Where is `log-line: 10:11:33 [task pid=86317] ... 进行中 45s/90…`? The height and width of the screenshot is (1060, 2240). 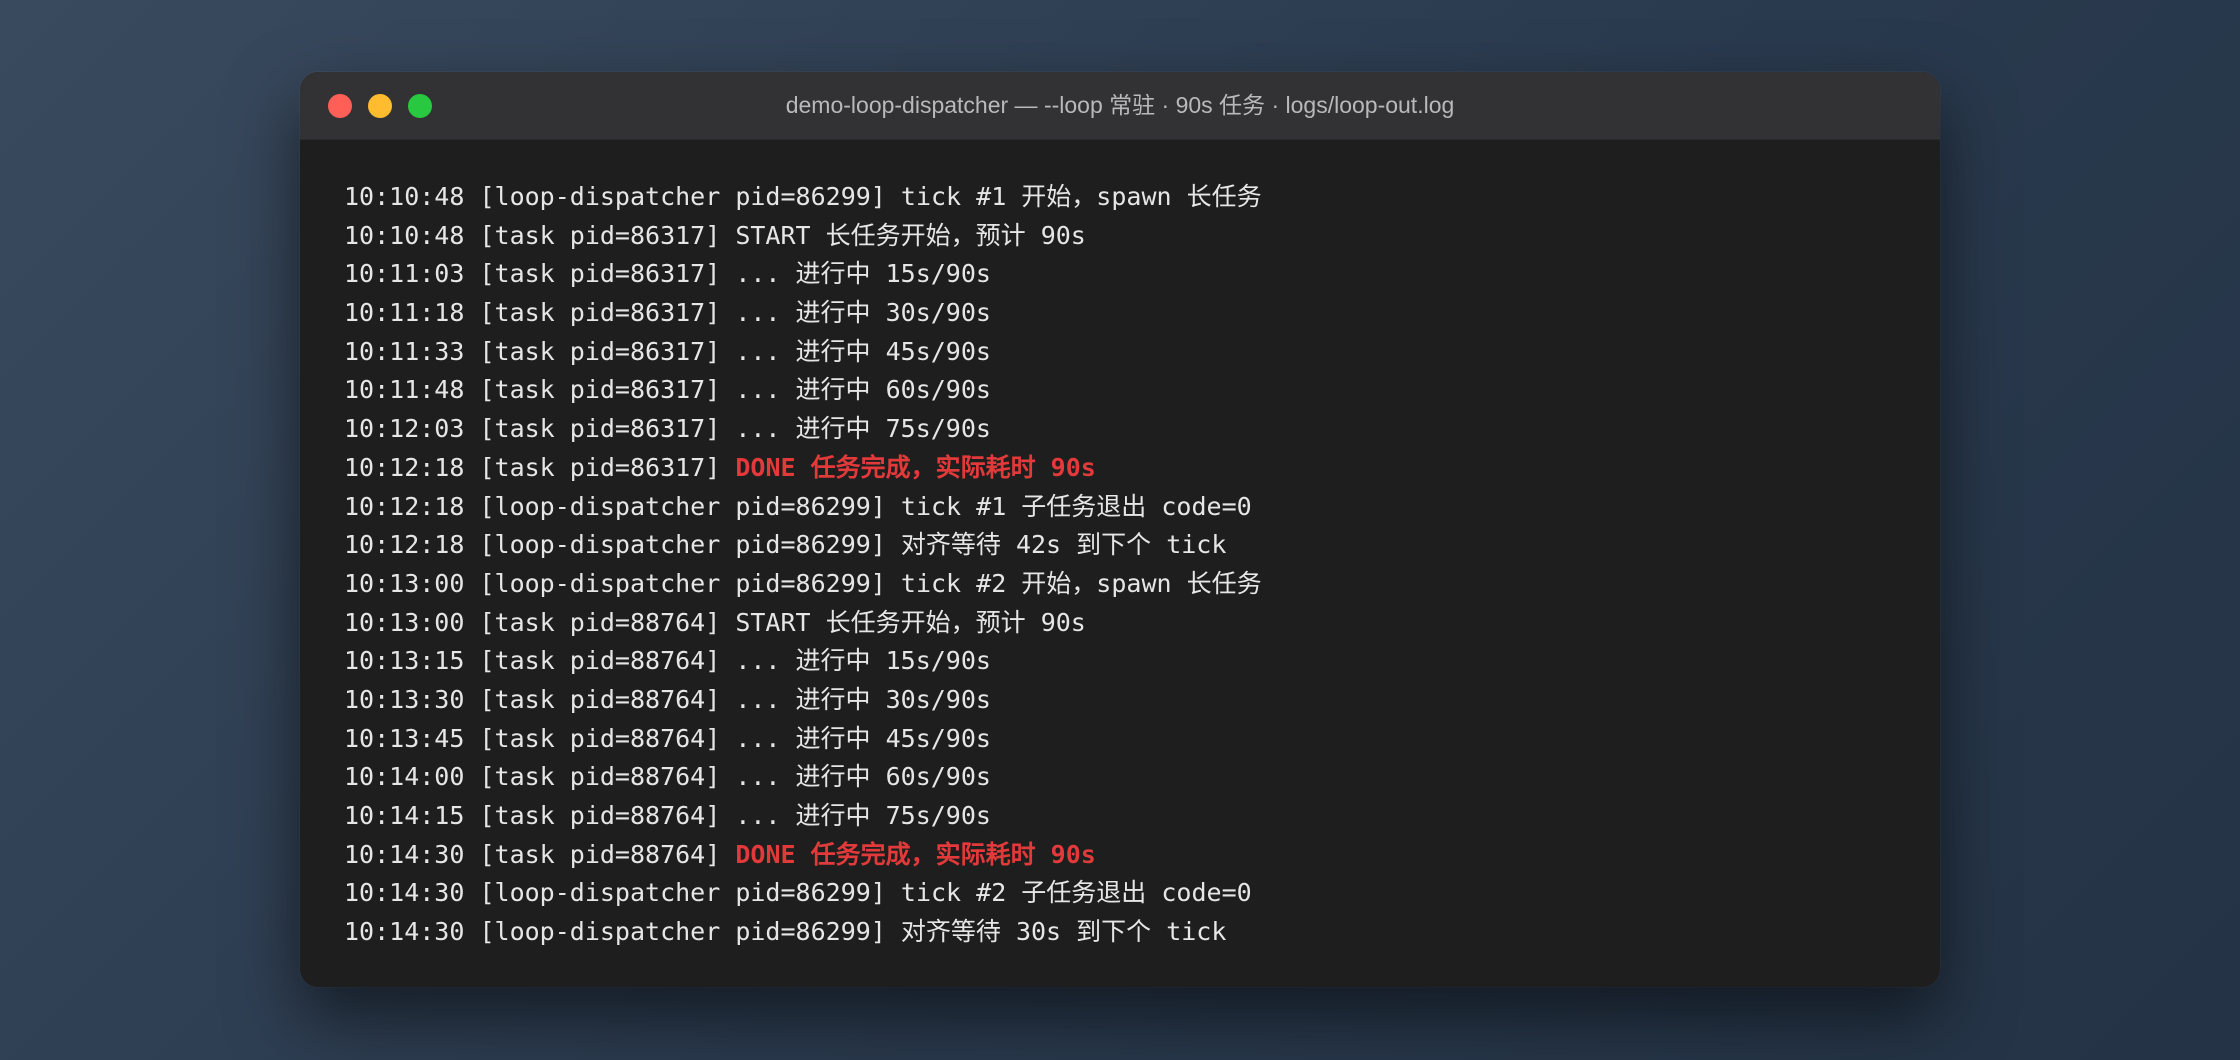 log-line: 10:11:33 [task pid=86317] ... 进行中 45s/90… is located at coordinates (1142, 352).